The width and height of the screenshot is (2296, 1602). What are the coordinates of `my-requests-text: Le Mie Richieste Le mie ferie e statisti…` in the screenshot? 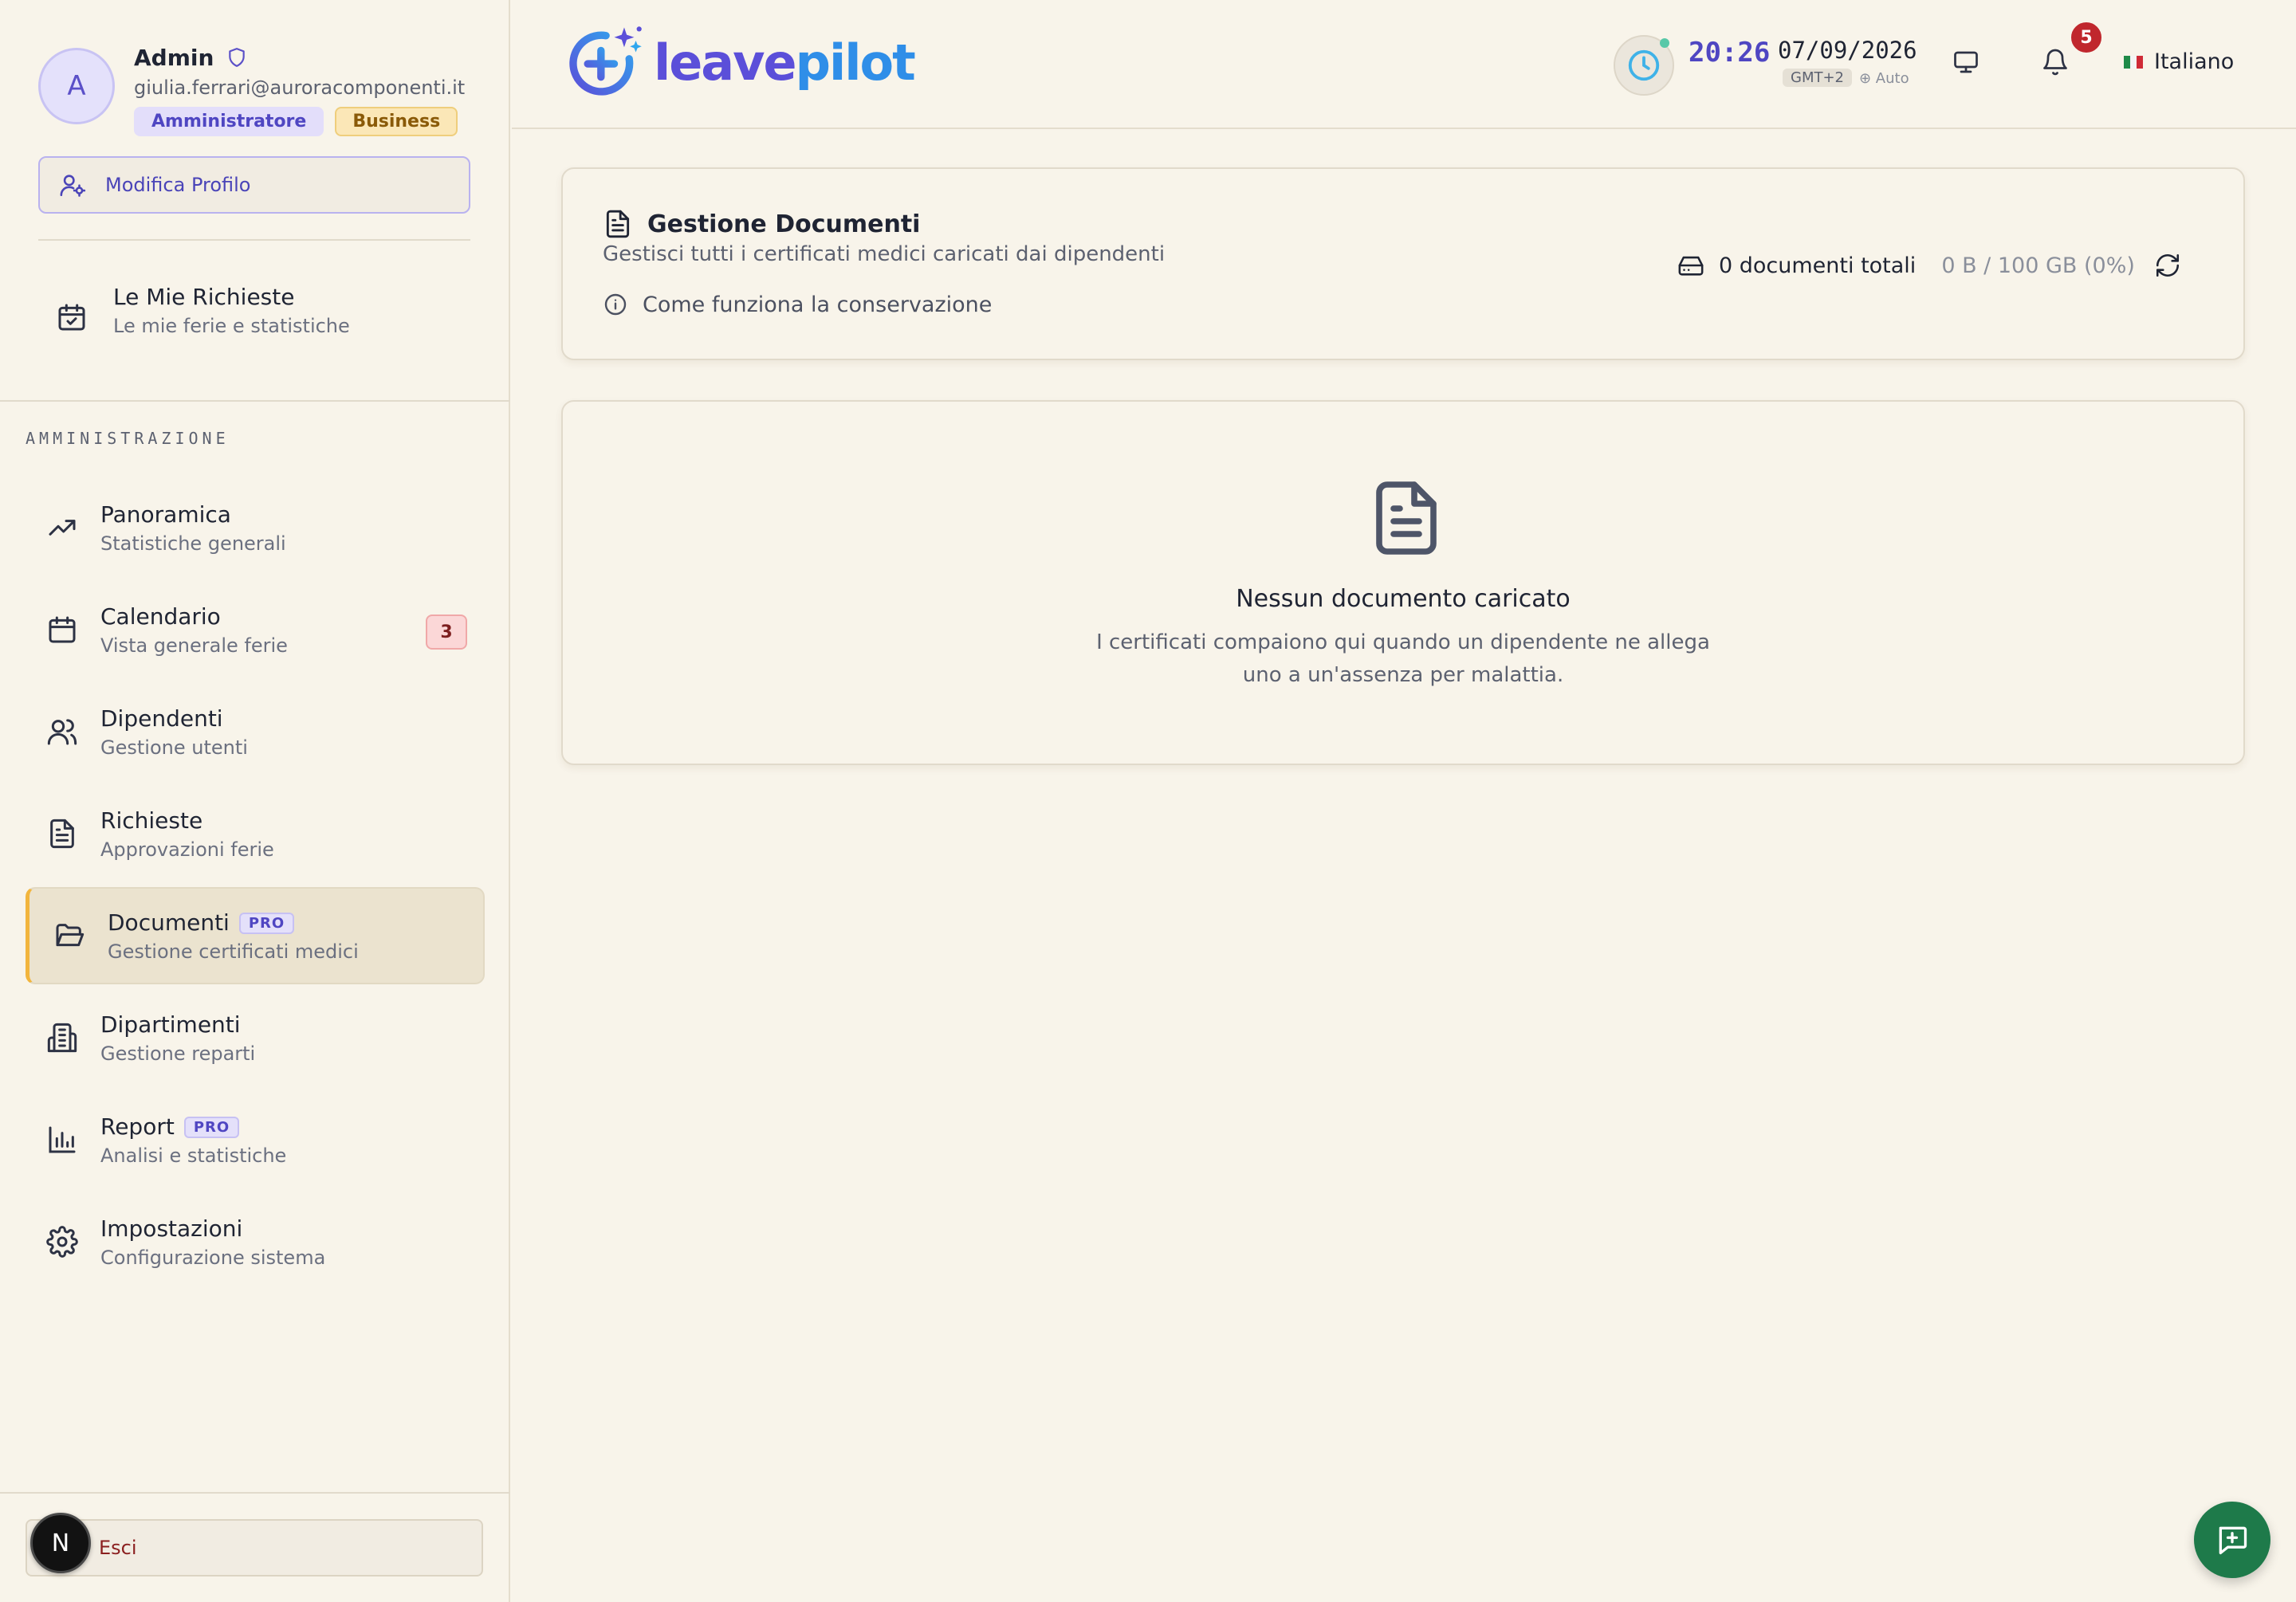 It's located at (231, 310).